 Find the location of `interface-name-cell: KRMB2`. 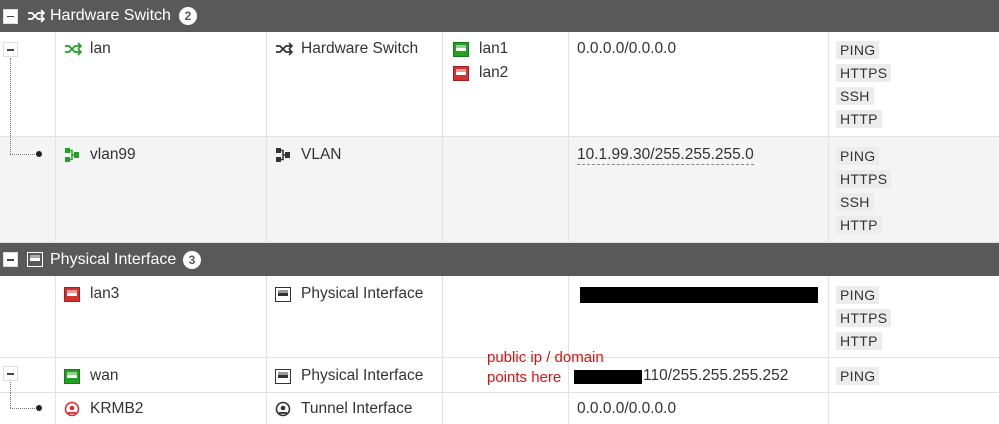

interface-name-cell: KRMB2 is located at coordinates (103, 409).